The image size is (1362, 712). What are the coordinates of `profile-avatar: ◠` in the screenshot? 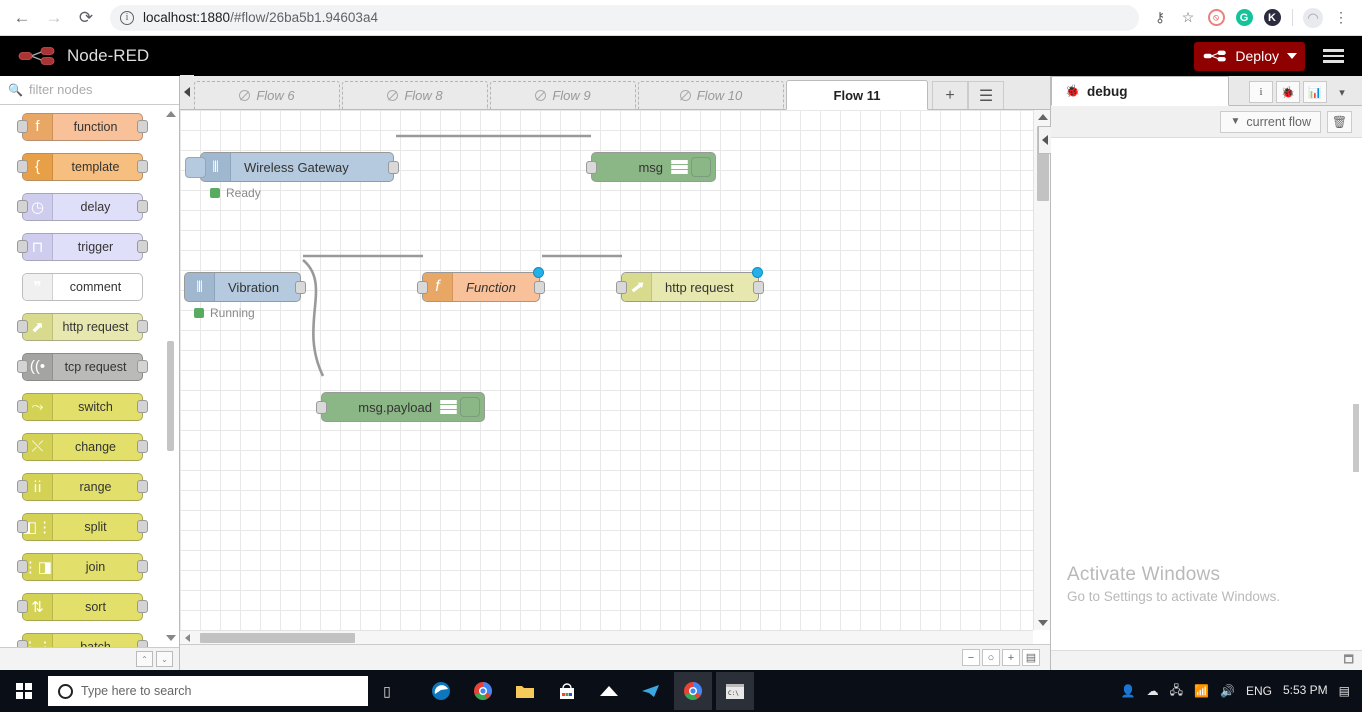 It's located at (1313, 18).